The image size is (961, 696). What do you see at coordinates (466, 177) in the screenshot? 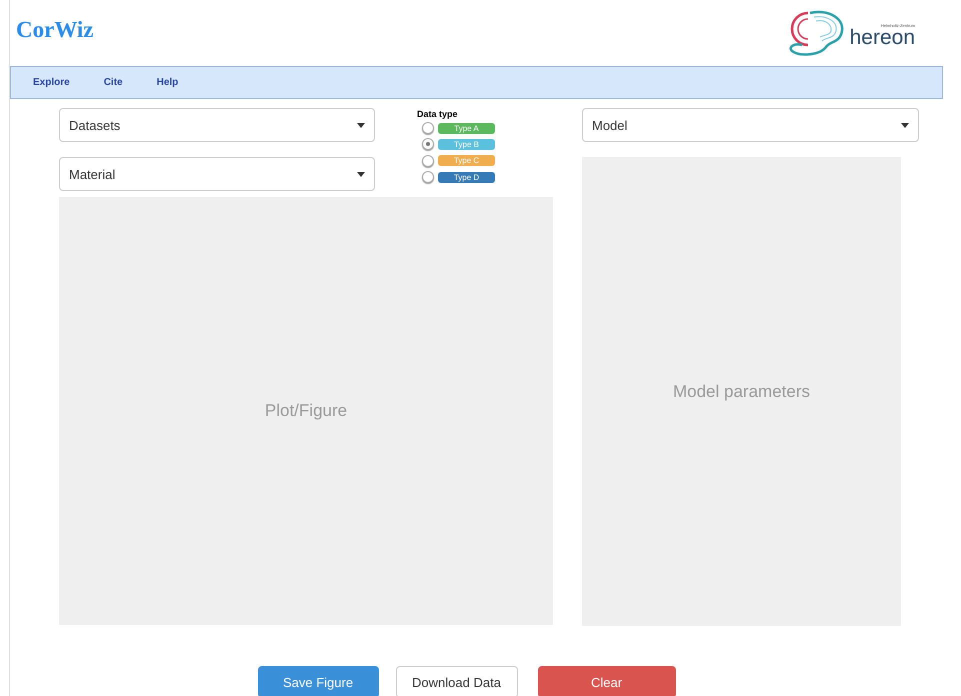
I see `type-label: Type D` at bounding box center [466, 177].